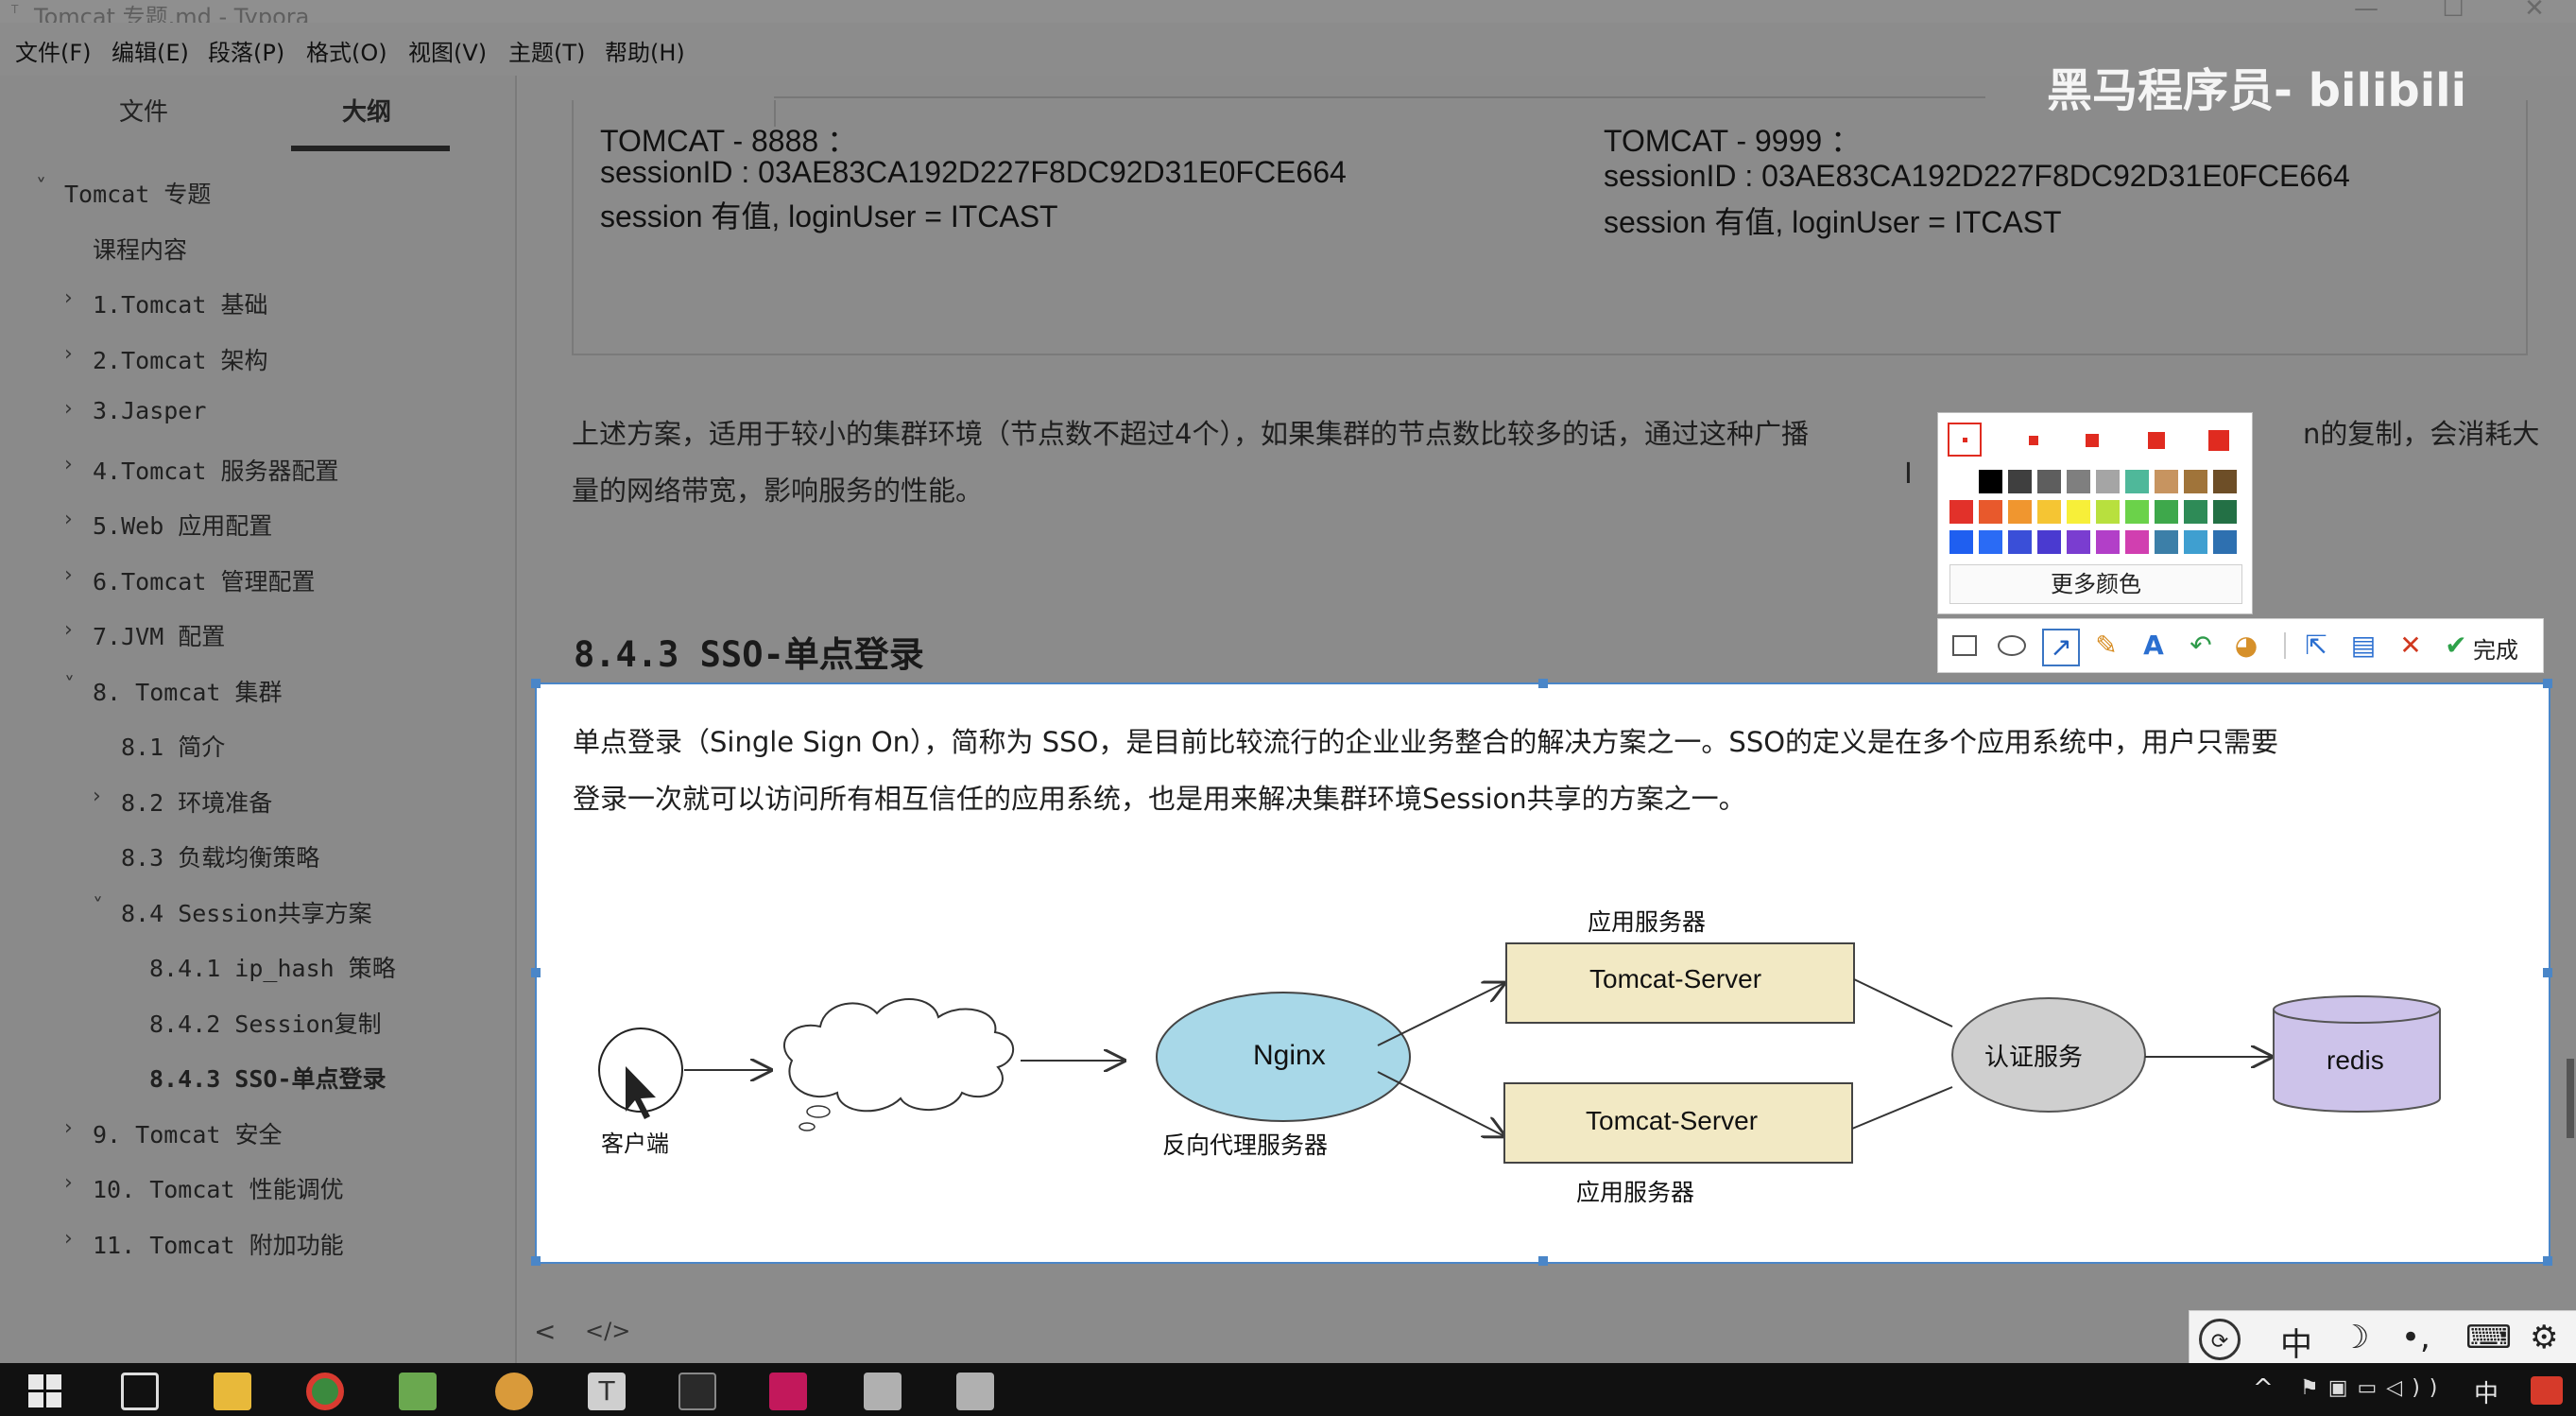 Image resolution: width=2576 pixels, height=1416 pixels. What do you see at coordinates (255, 359) in the screenshot?
I see `outline-item: › 2.Tomcat 架构` at bounding box center [255, 359].